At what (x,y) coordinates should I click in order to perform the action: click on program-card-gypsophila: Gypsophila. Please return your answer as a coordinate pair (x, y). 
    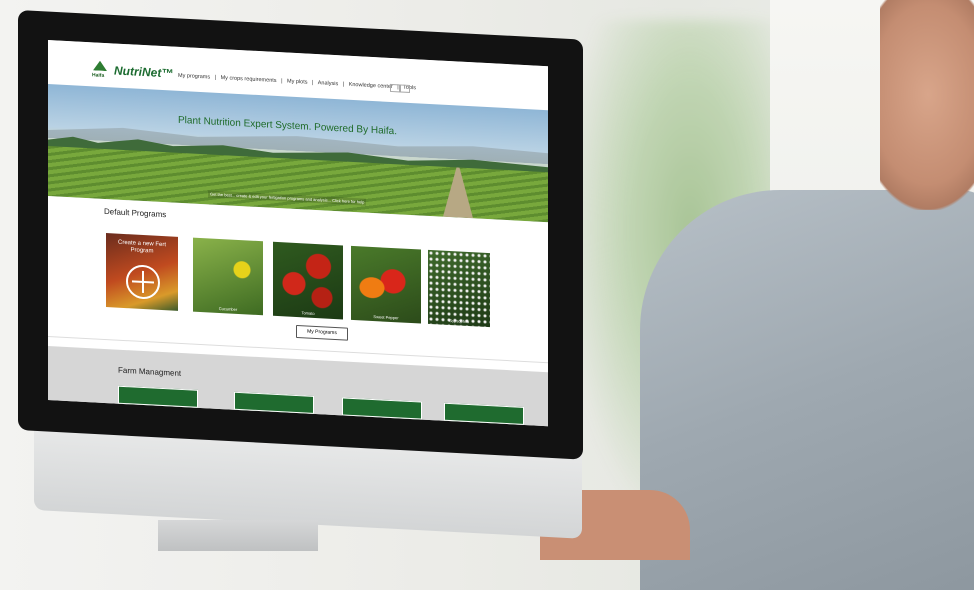
    Looking at the image, I should click on (459, 288).